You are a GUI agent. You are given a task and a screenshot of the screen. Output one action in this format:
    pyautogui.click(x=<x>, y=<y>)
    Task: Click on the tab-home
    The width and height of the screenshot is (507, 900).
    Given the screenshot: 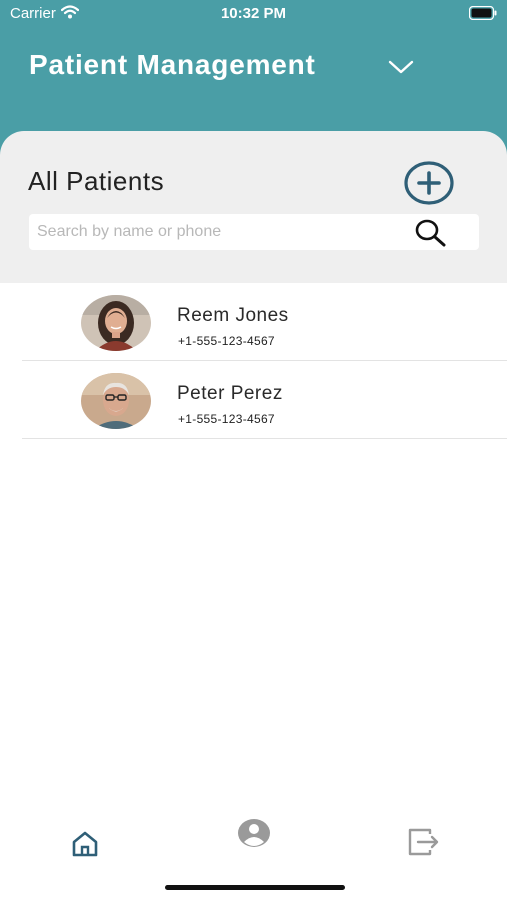 What is the action you would take?
    pyautogui.click(x=85, y=844)
    